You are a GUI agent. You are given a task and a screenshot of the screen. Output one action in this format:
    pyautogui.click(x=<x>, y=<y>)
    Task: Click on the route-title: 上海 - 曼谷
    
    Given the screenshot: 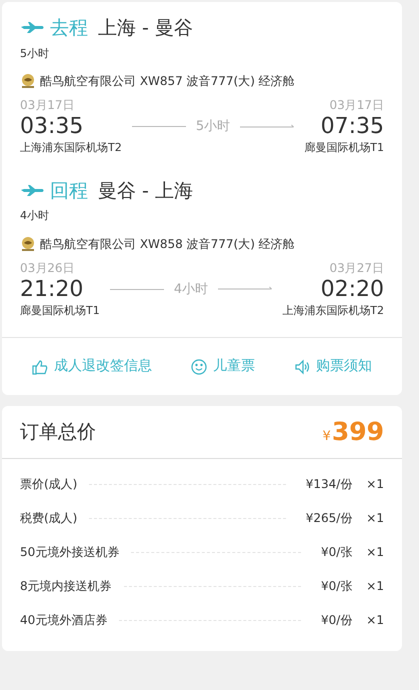 What is the action you would take?
    pyautogui.click(x=145, y=28)
    